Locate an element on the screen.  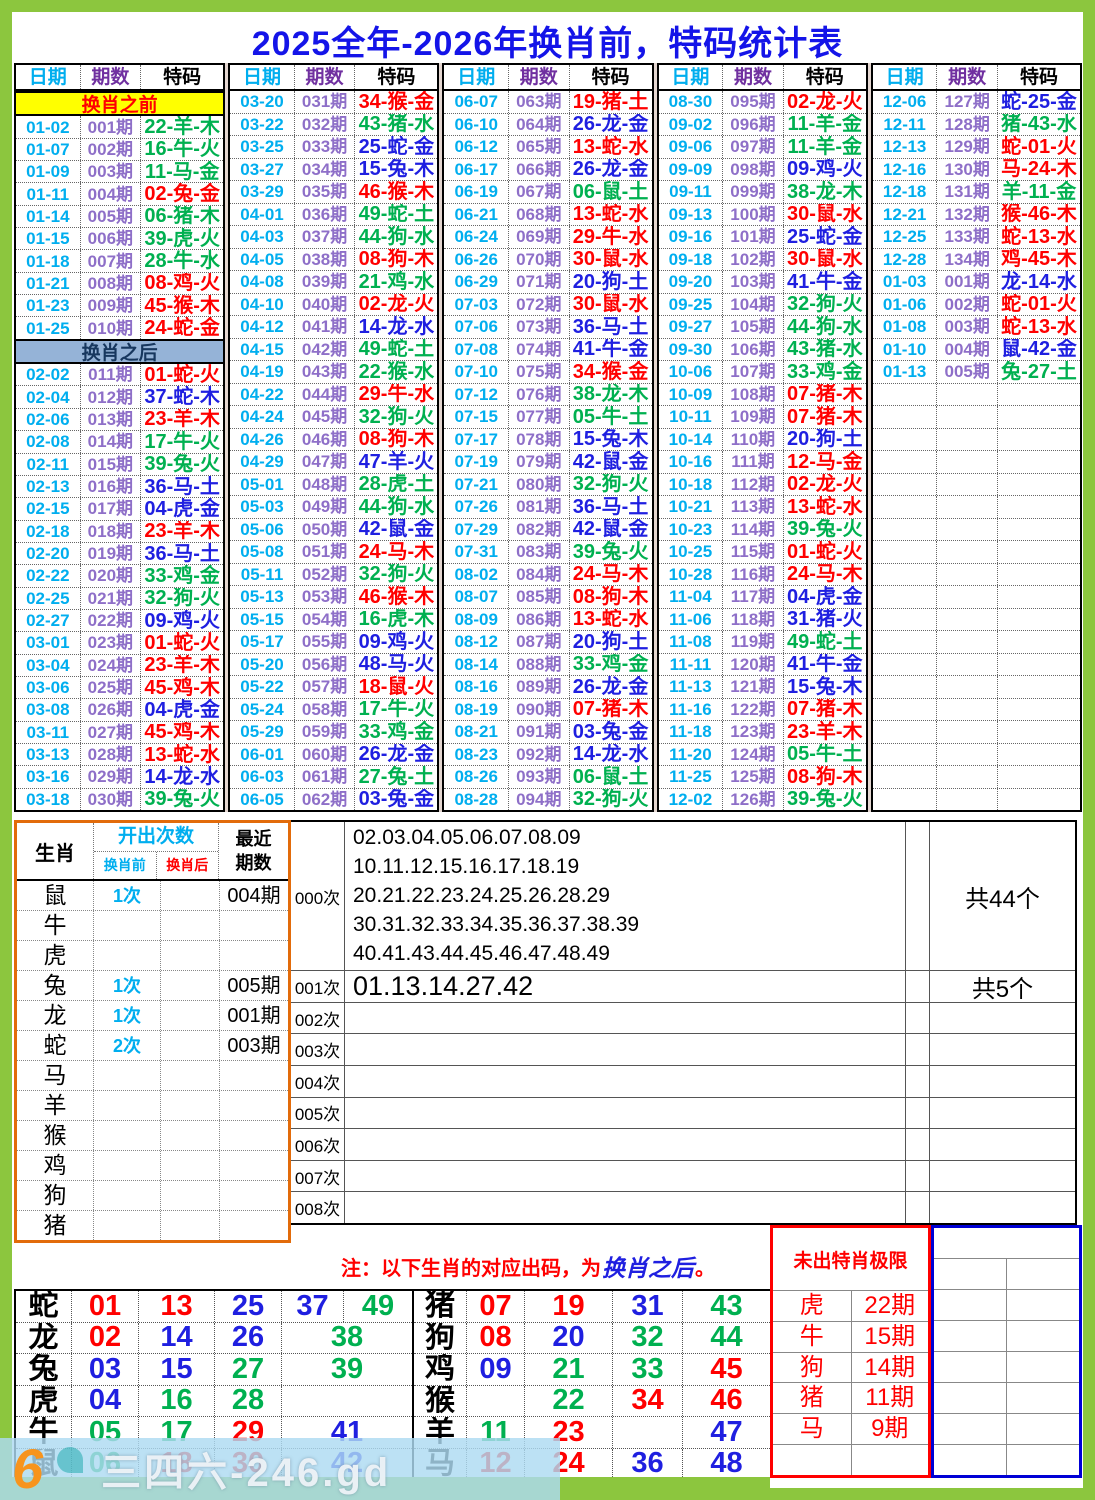
header-date: 日期 is located at coordinates (691, 77).